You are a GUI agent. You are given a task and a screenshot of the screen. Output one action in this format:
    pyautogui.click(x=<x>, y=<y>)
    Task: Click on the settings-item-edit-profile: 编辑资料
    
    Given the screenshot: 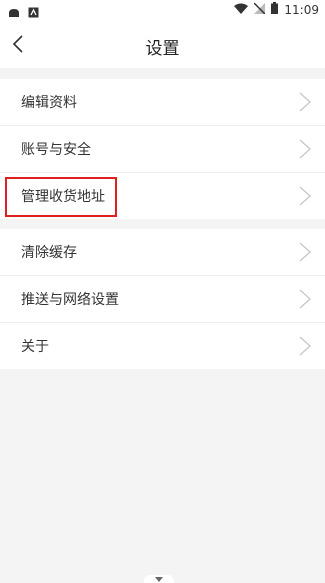 What is the action you would take?
    pyautogui.click(x=162, y=102)
    